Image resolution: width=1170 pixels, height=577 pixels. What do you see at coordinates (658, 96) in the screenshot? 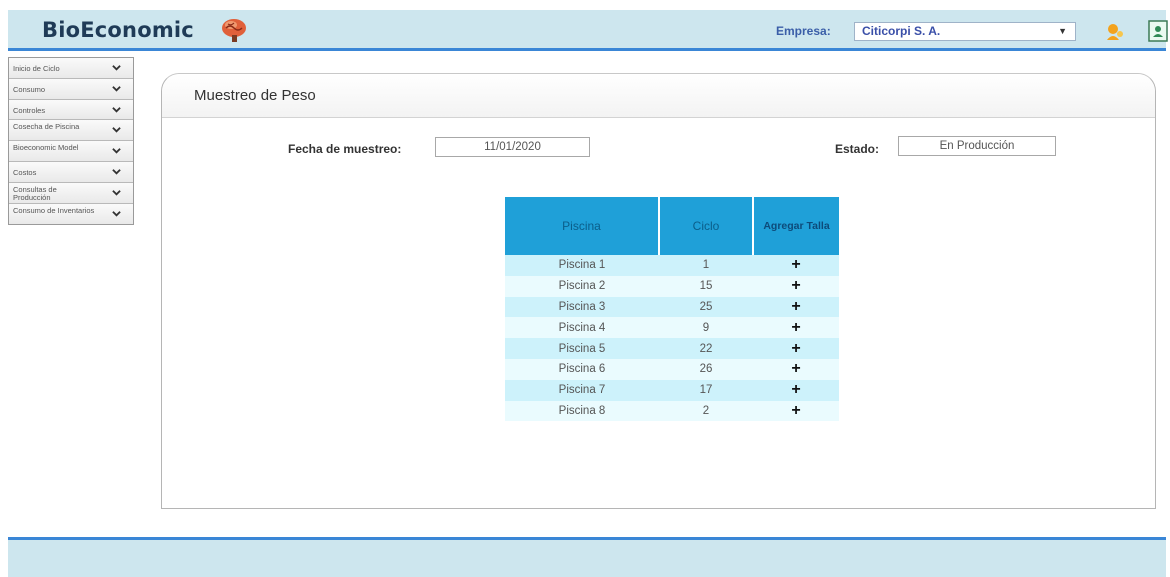
I see `panel-header: Muestreo de Peso` at bounding box center [658, 96].